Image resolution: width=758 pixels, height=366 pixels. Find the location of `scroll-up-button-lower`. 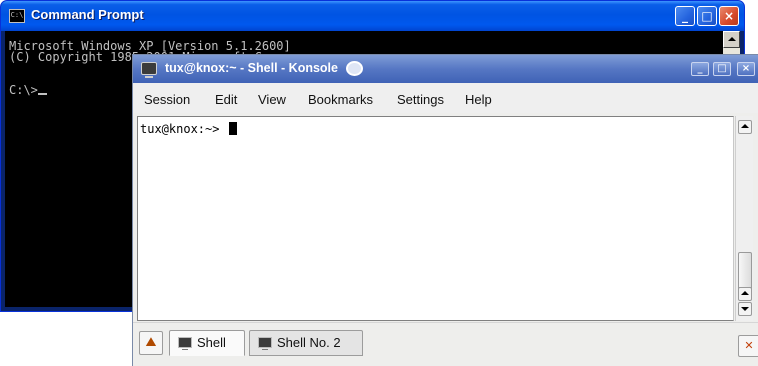

scroll-up-button-lower is located at coordinates (745, 294).